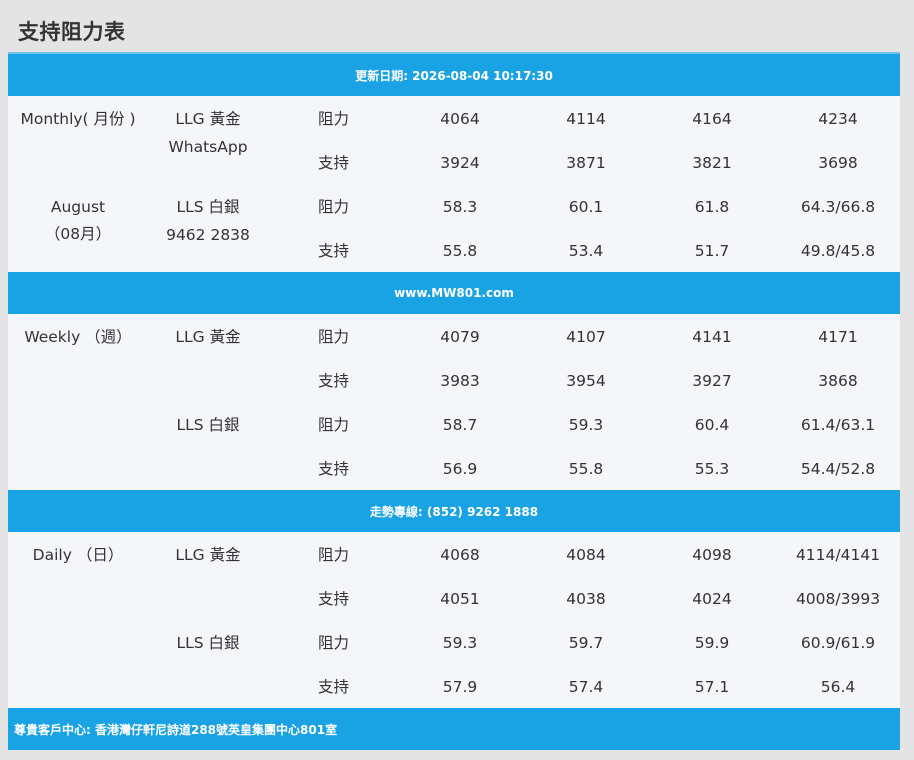 The width and height of the screenshot is (914, 760). Describe the element at coordinates (460, 163) in the screenshot. I see `table-cell: 3924` at that location.